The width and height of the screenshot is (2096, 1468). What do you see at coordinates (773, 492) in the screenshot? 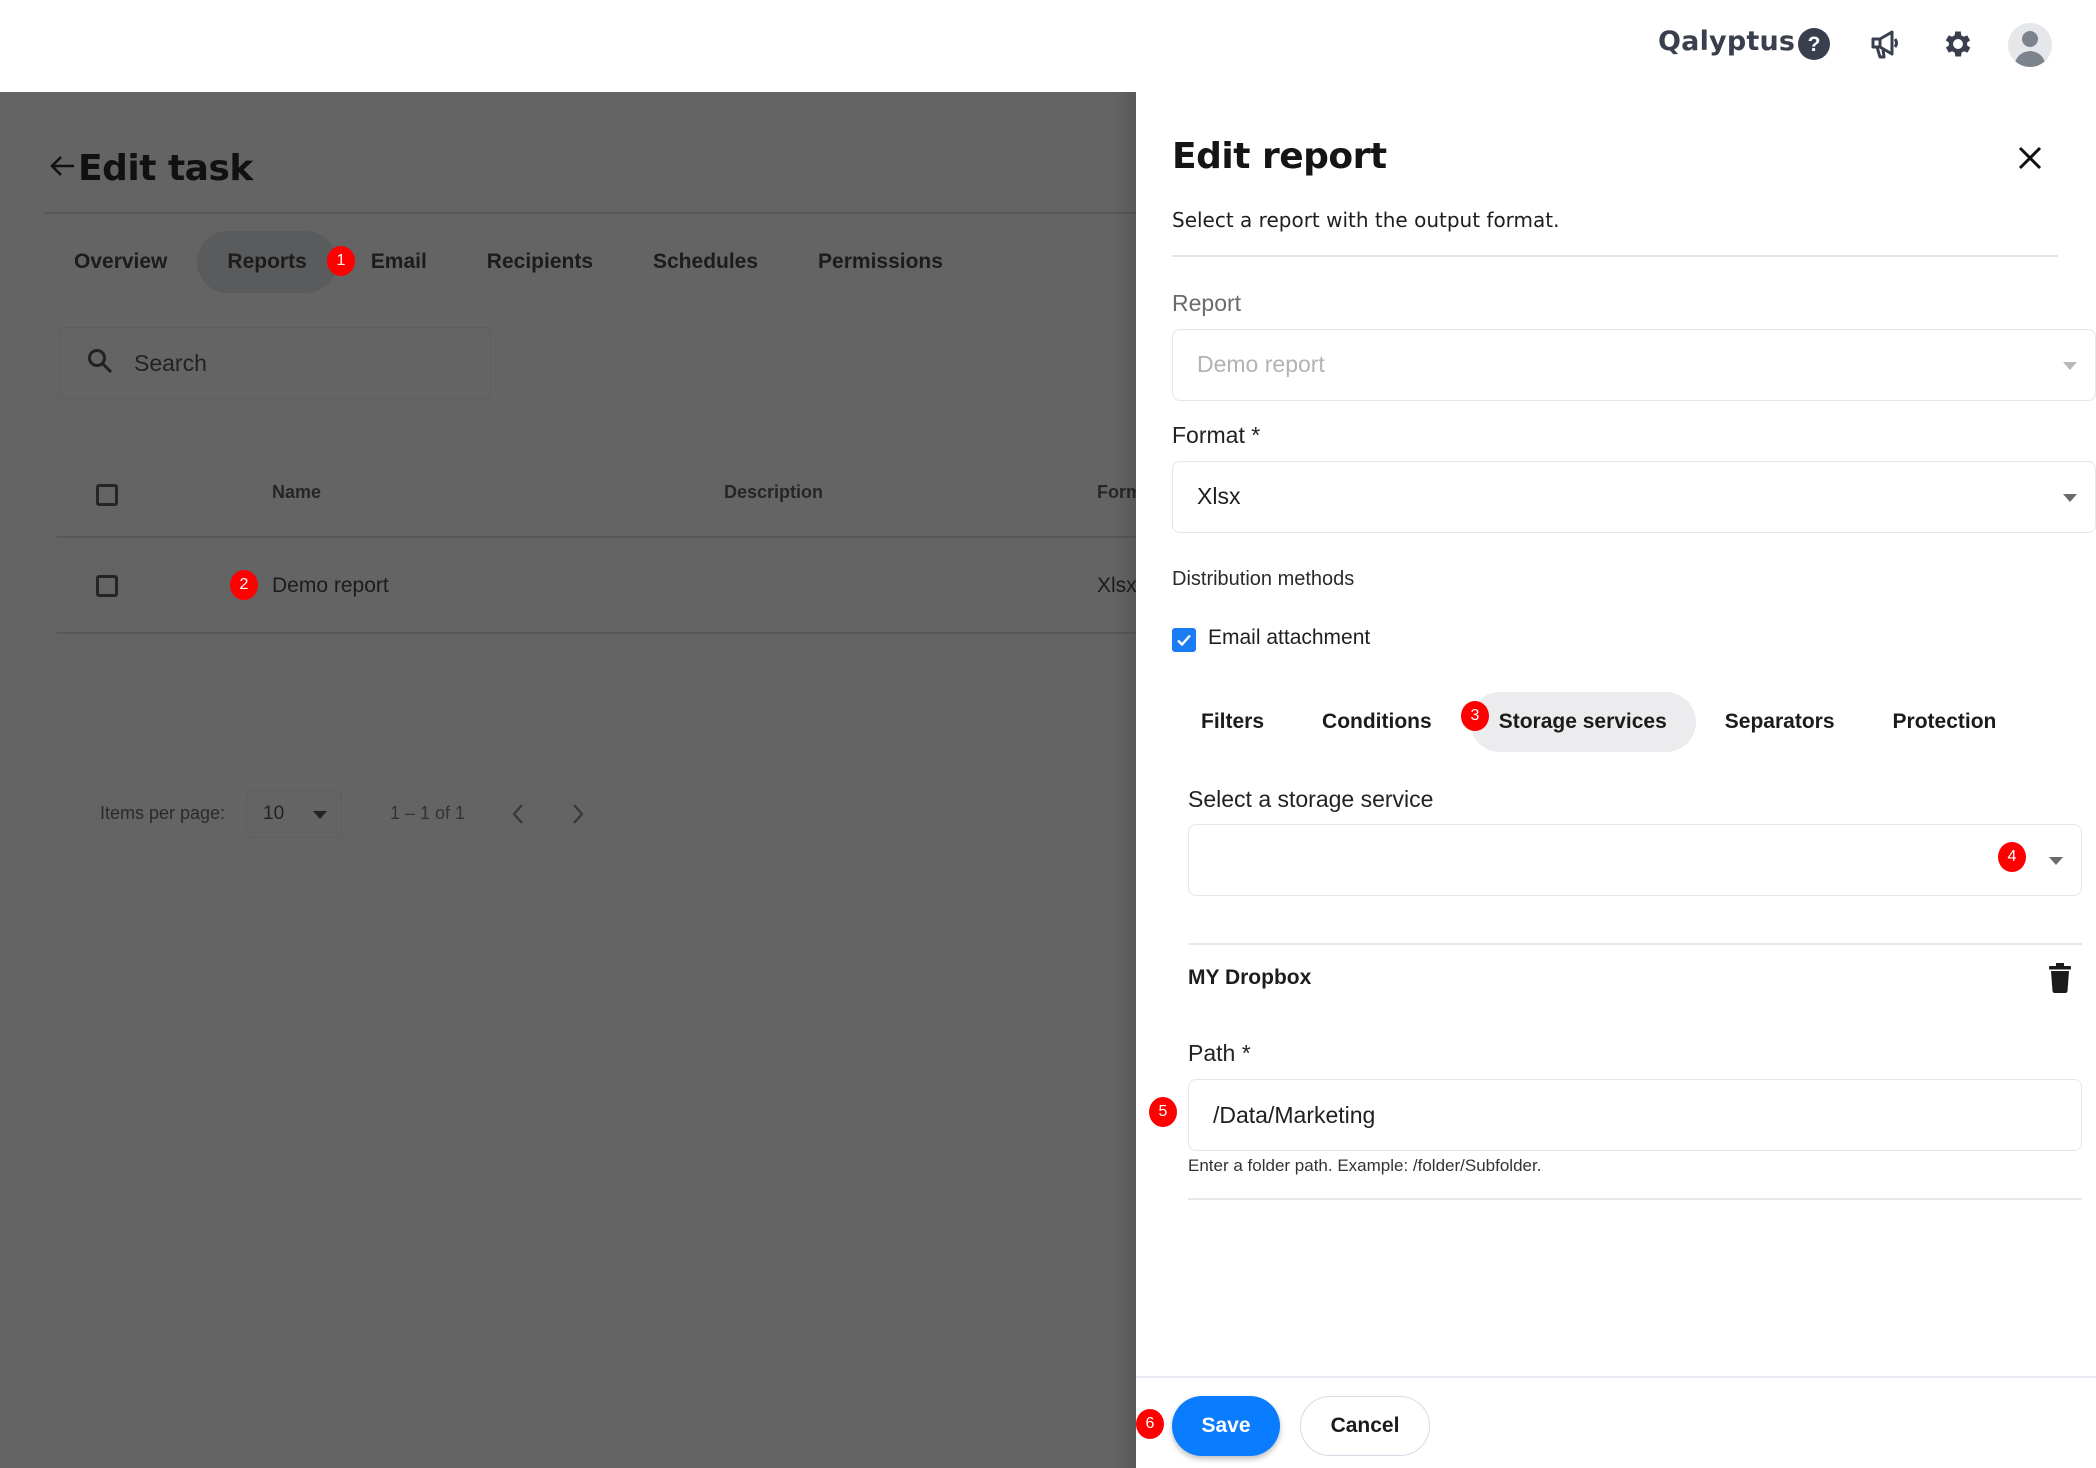
I see `column-header-description: Description` at bounding box center [773, 492].